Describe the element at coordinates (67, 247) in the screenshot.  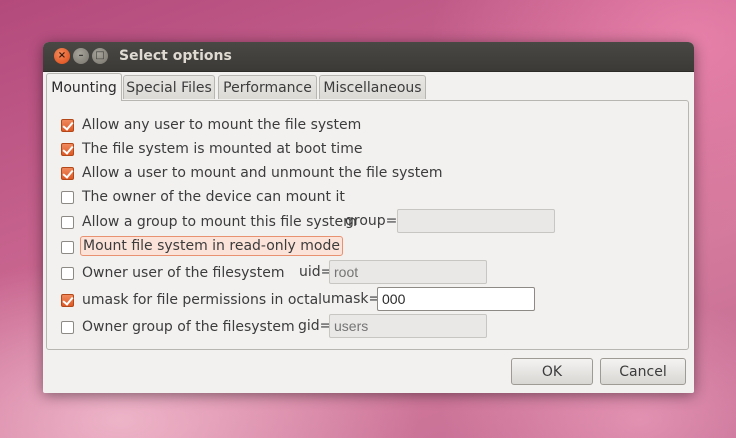
I see `read-only-checkbox` at that location.